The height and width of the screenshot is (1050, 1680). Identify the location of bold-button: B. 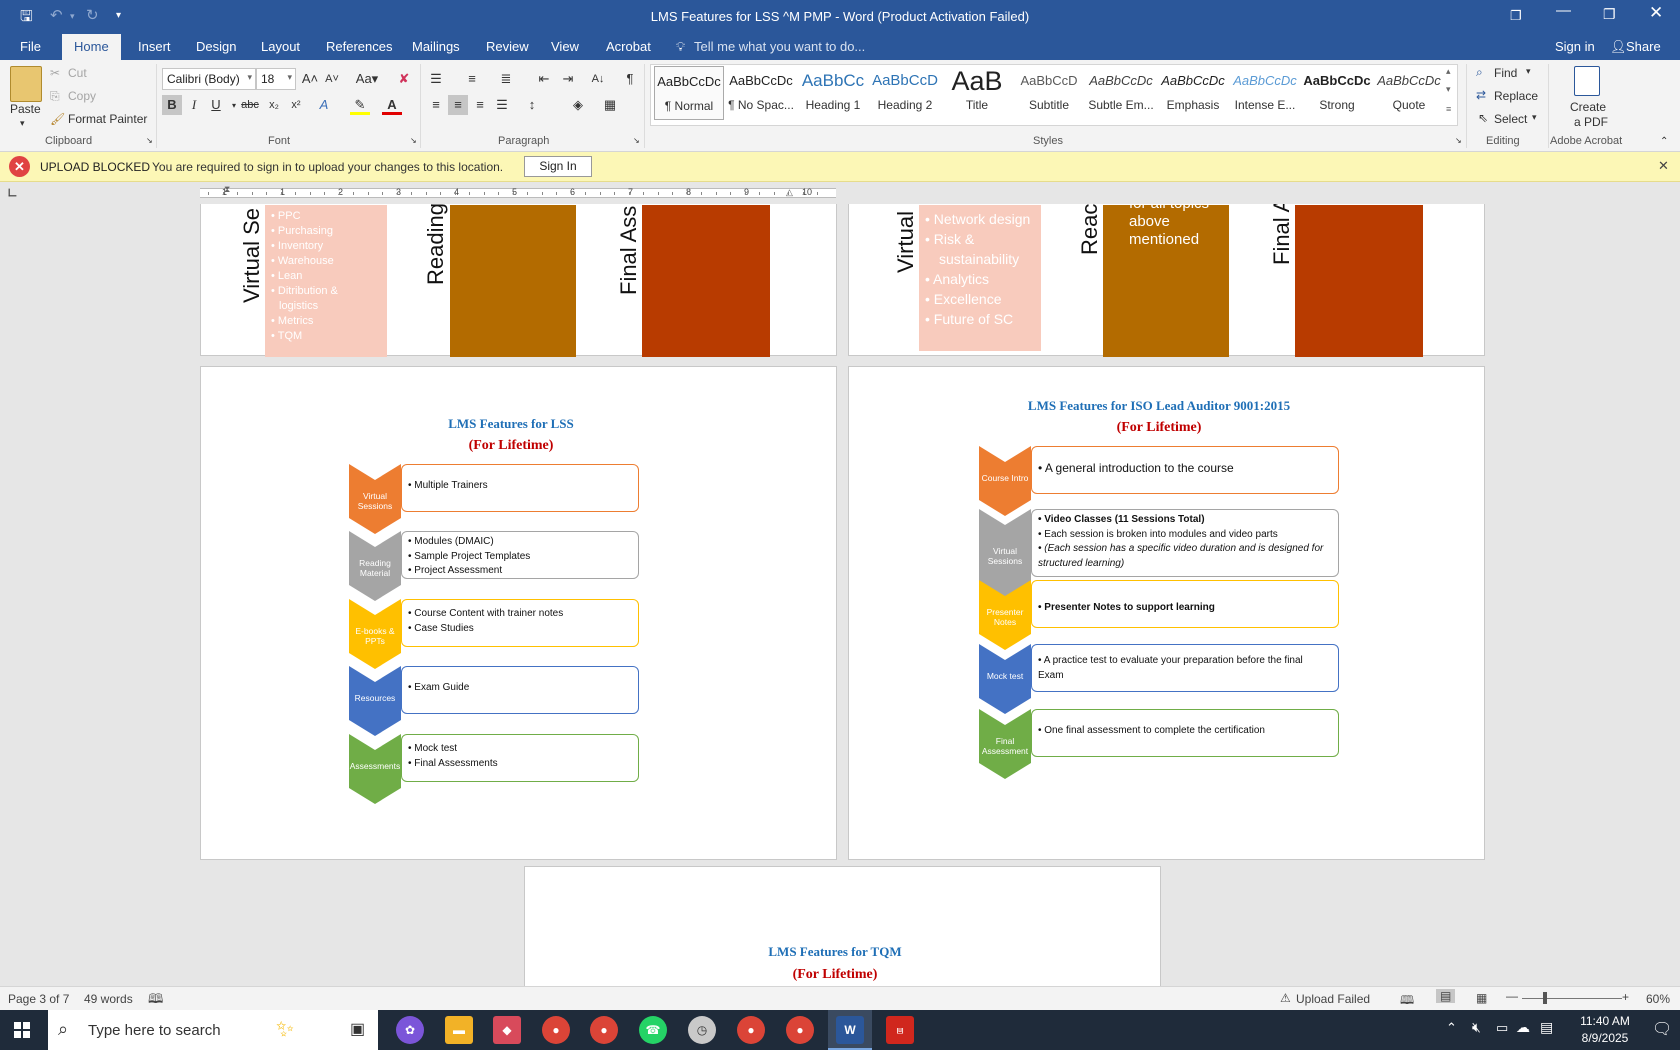
(172, 105).